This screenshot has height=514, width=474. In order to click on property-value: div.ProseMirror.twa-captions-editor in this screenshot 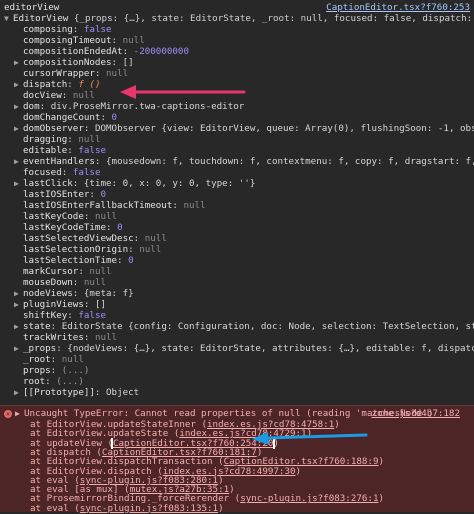, I will do `click(147, 106)`.